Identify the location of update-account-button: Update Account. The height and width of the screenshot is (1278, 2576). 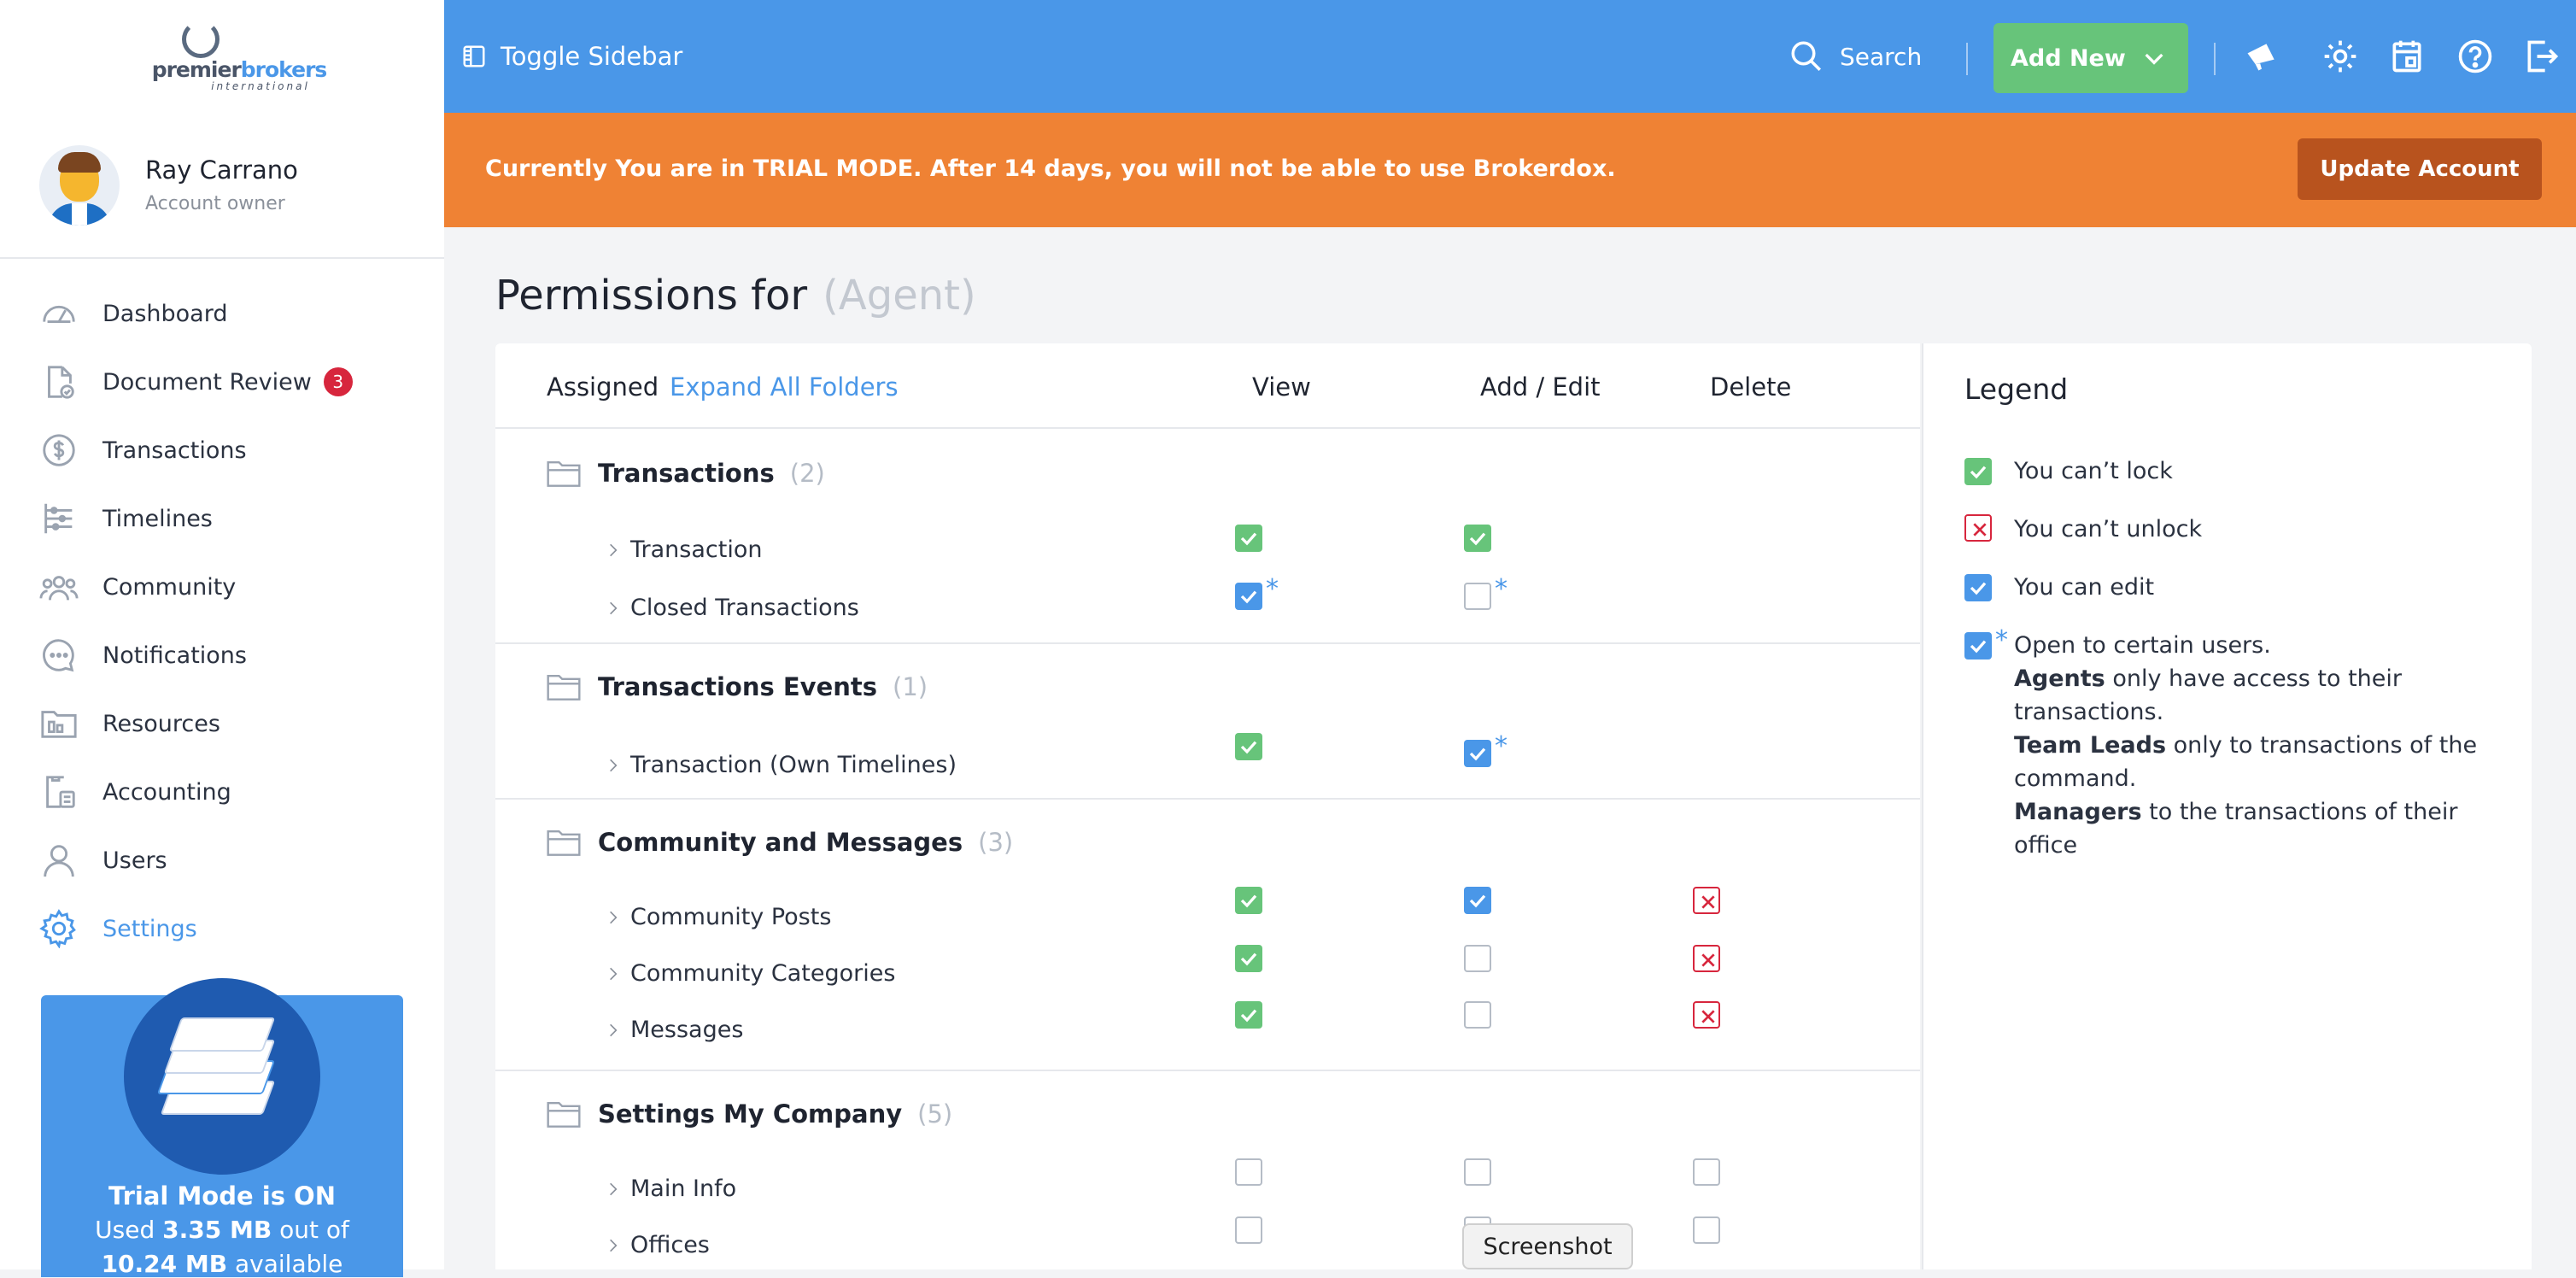
(2420, 169).